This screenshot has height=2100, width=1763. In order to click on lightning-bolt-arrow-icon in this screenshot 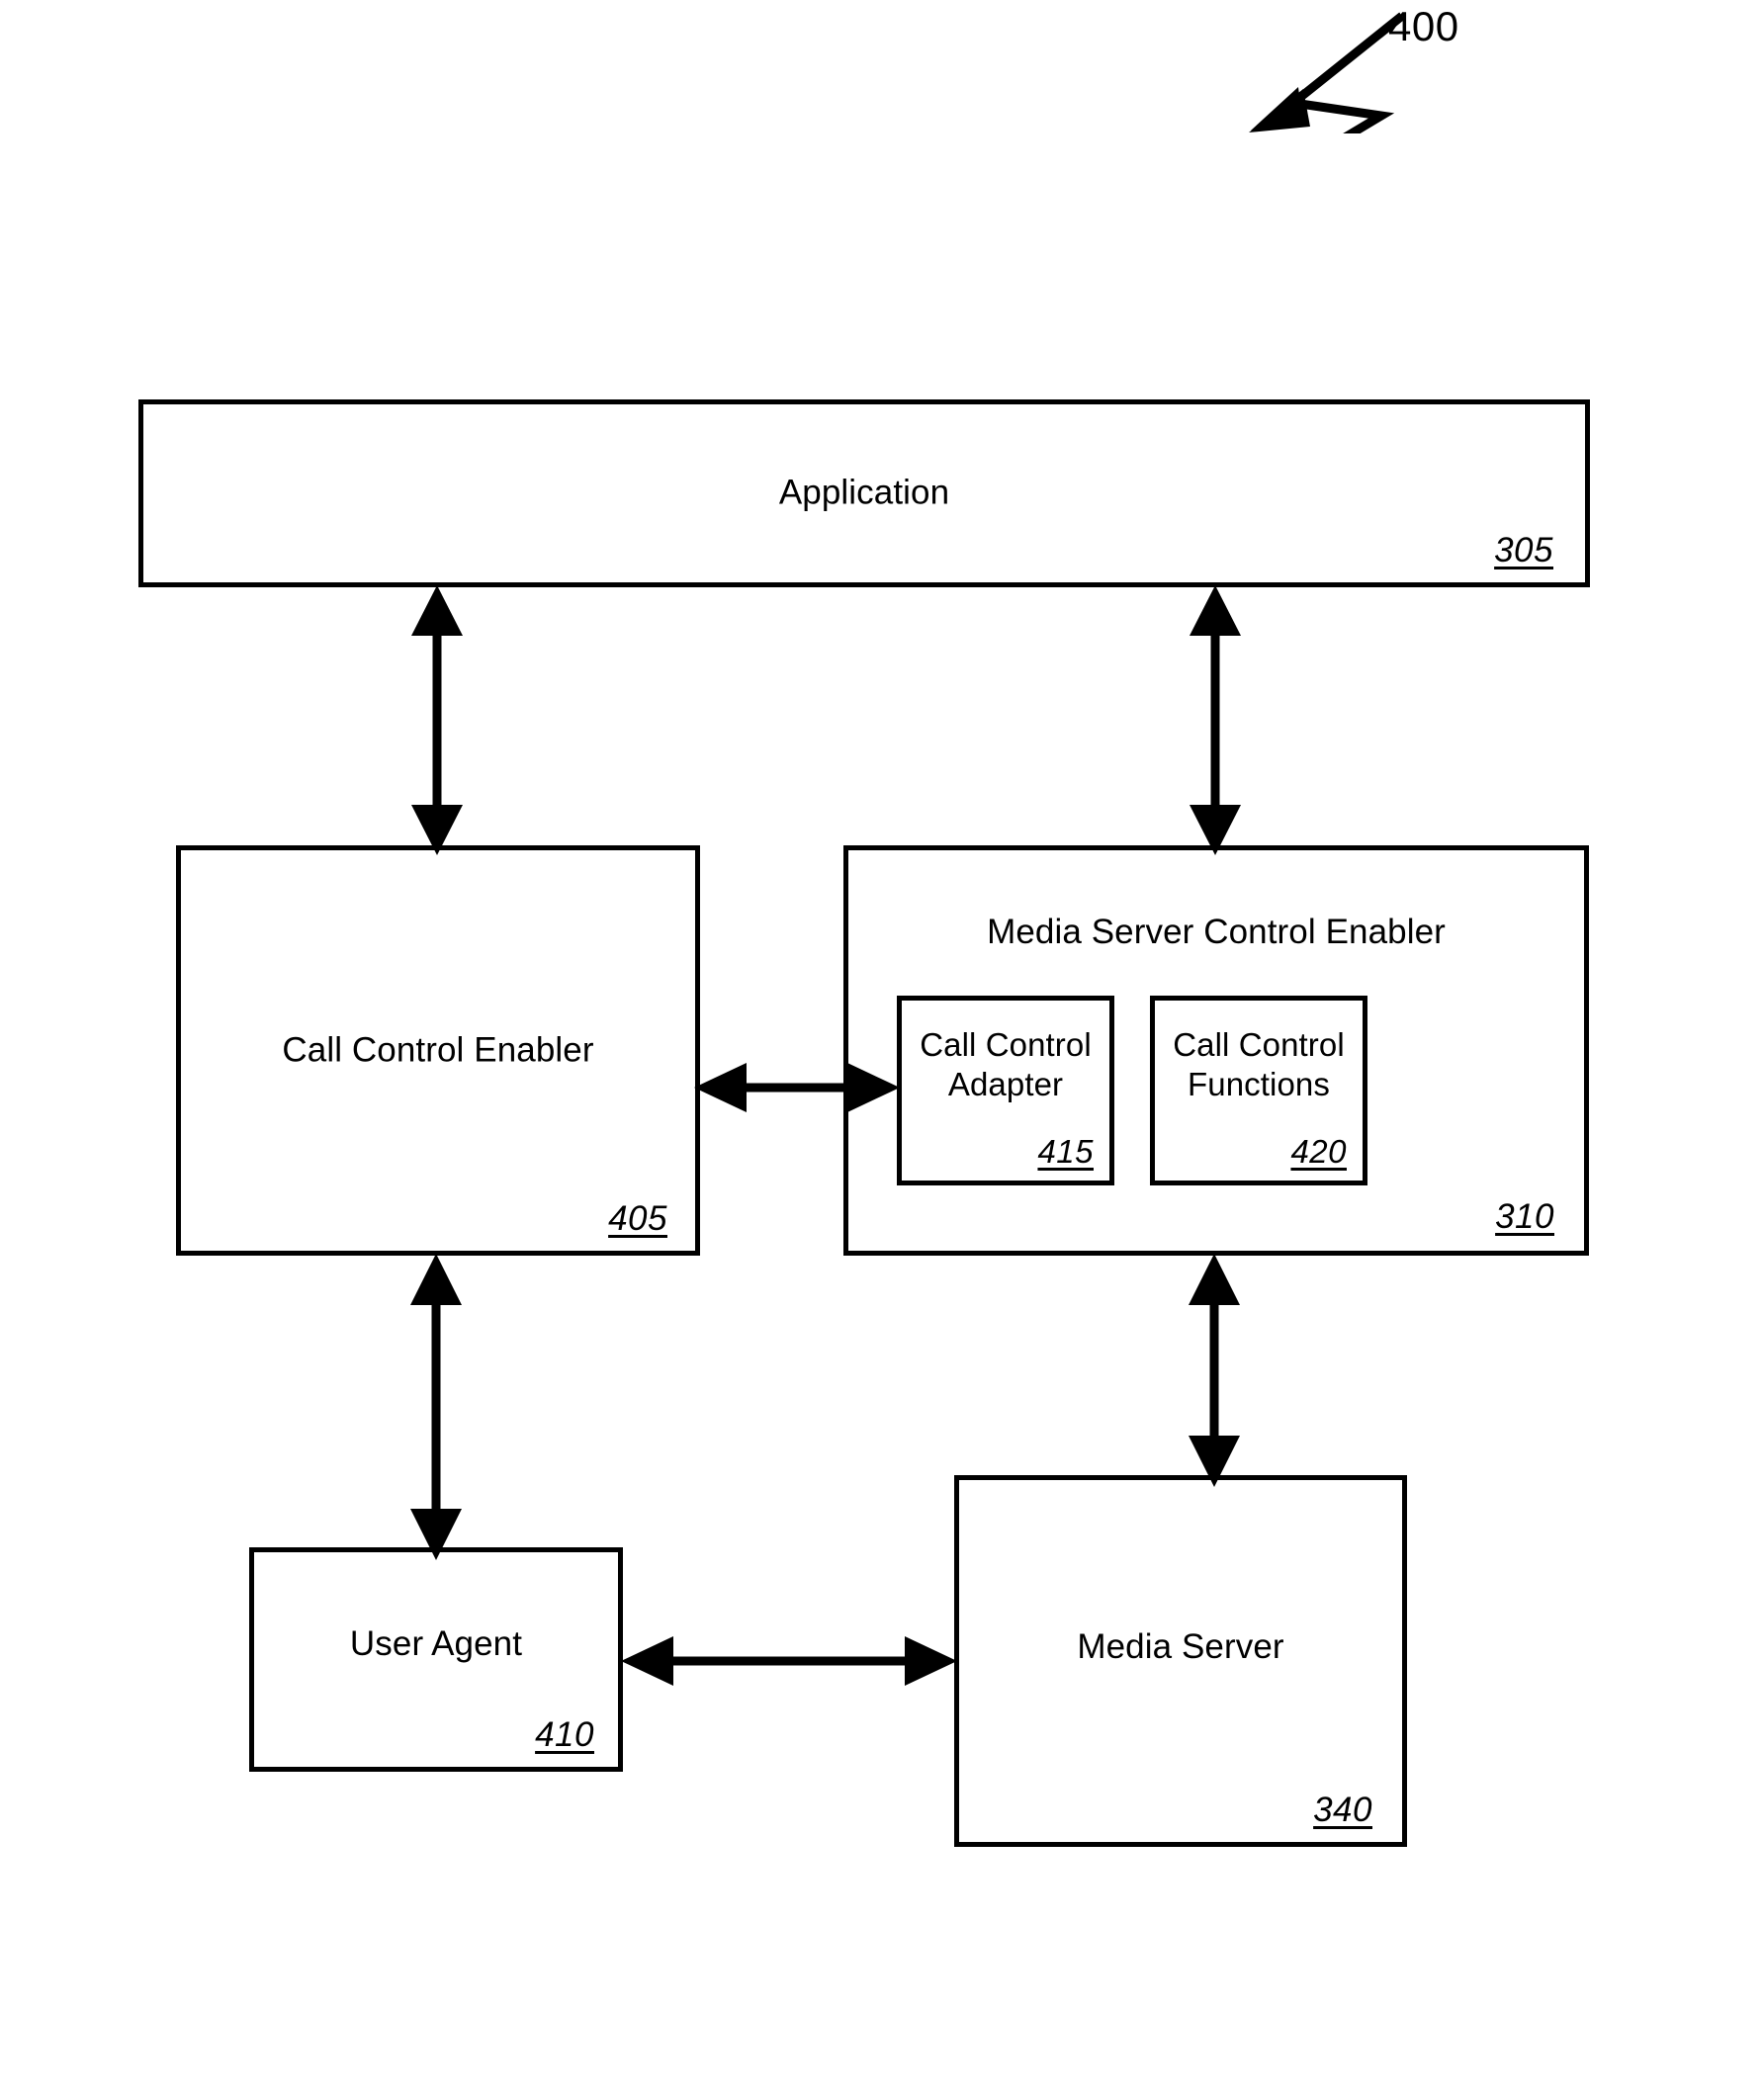, I will do `click(1325, 95)`.